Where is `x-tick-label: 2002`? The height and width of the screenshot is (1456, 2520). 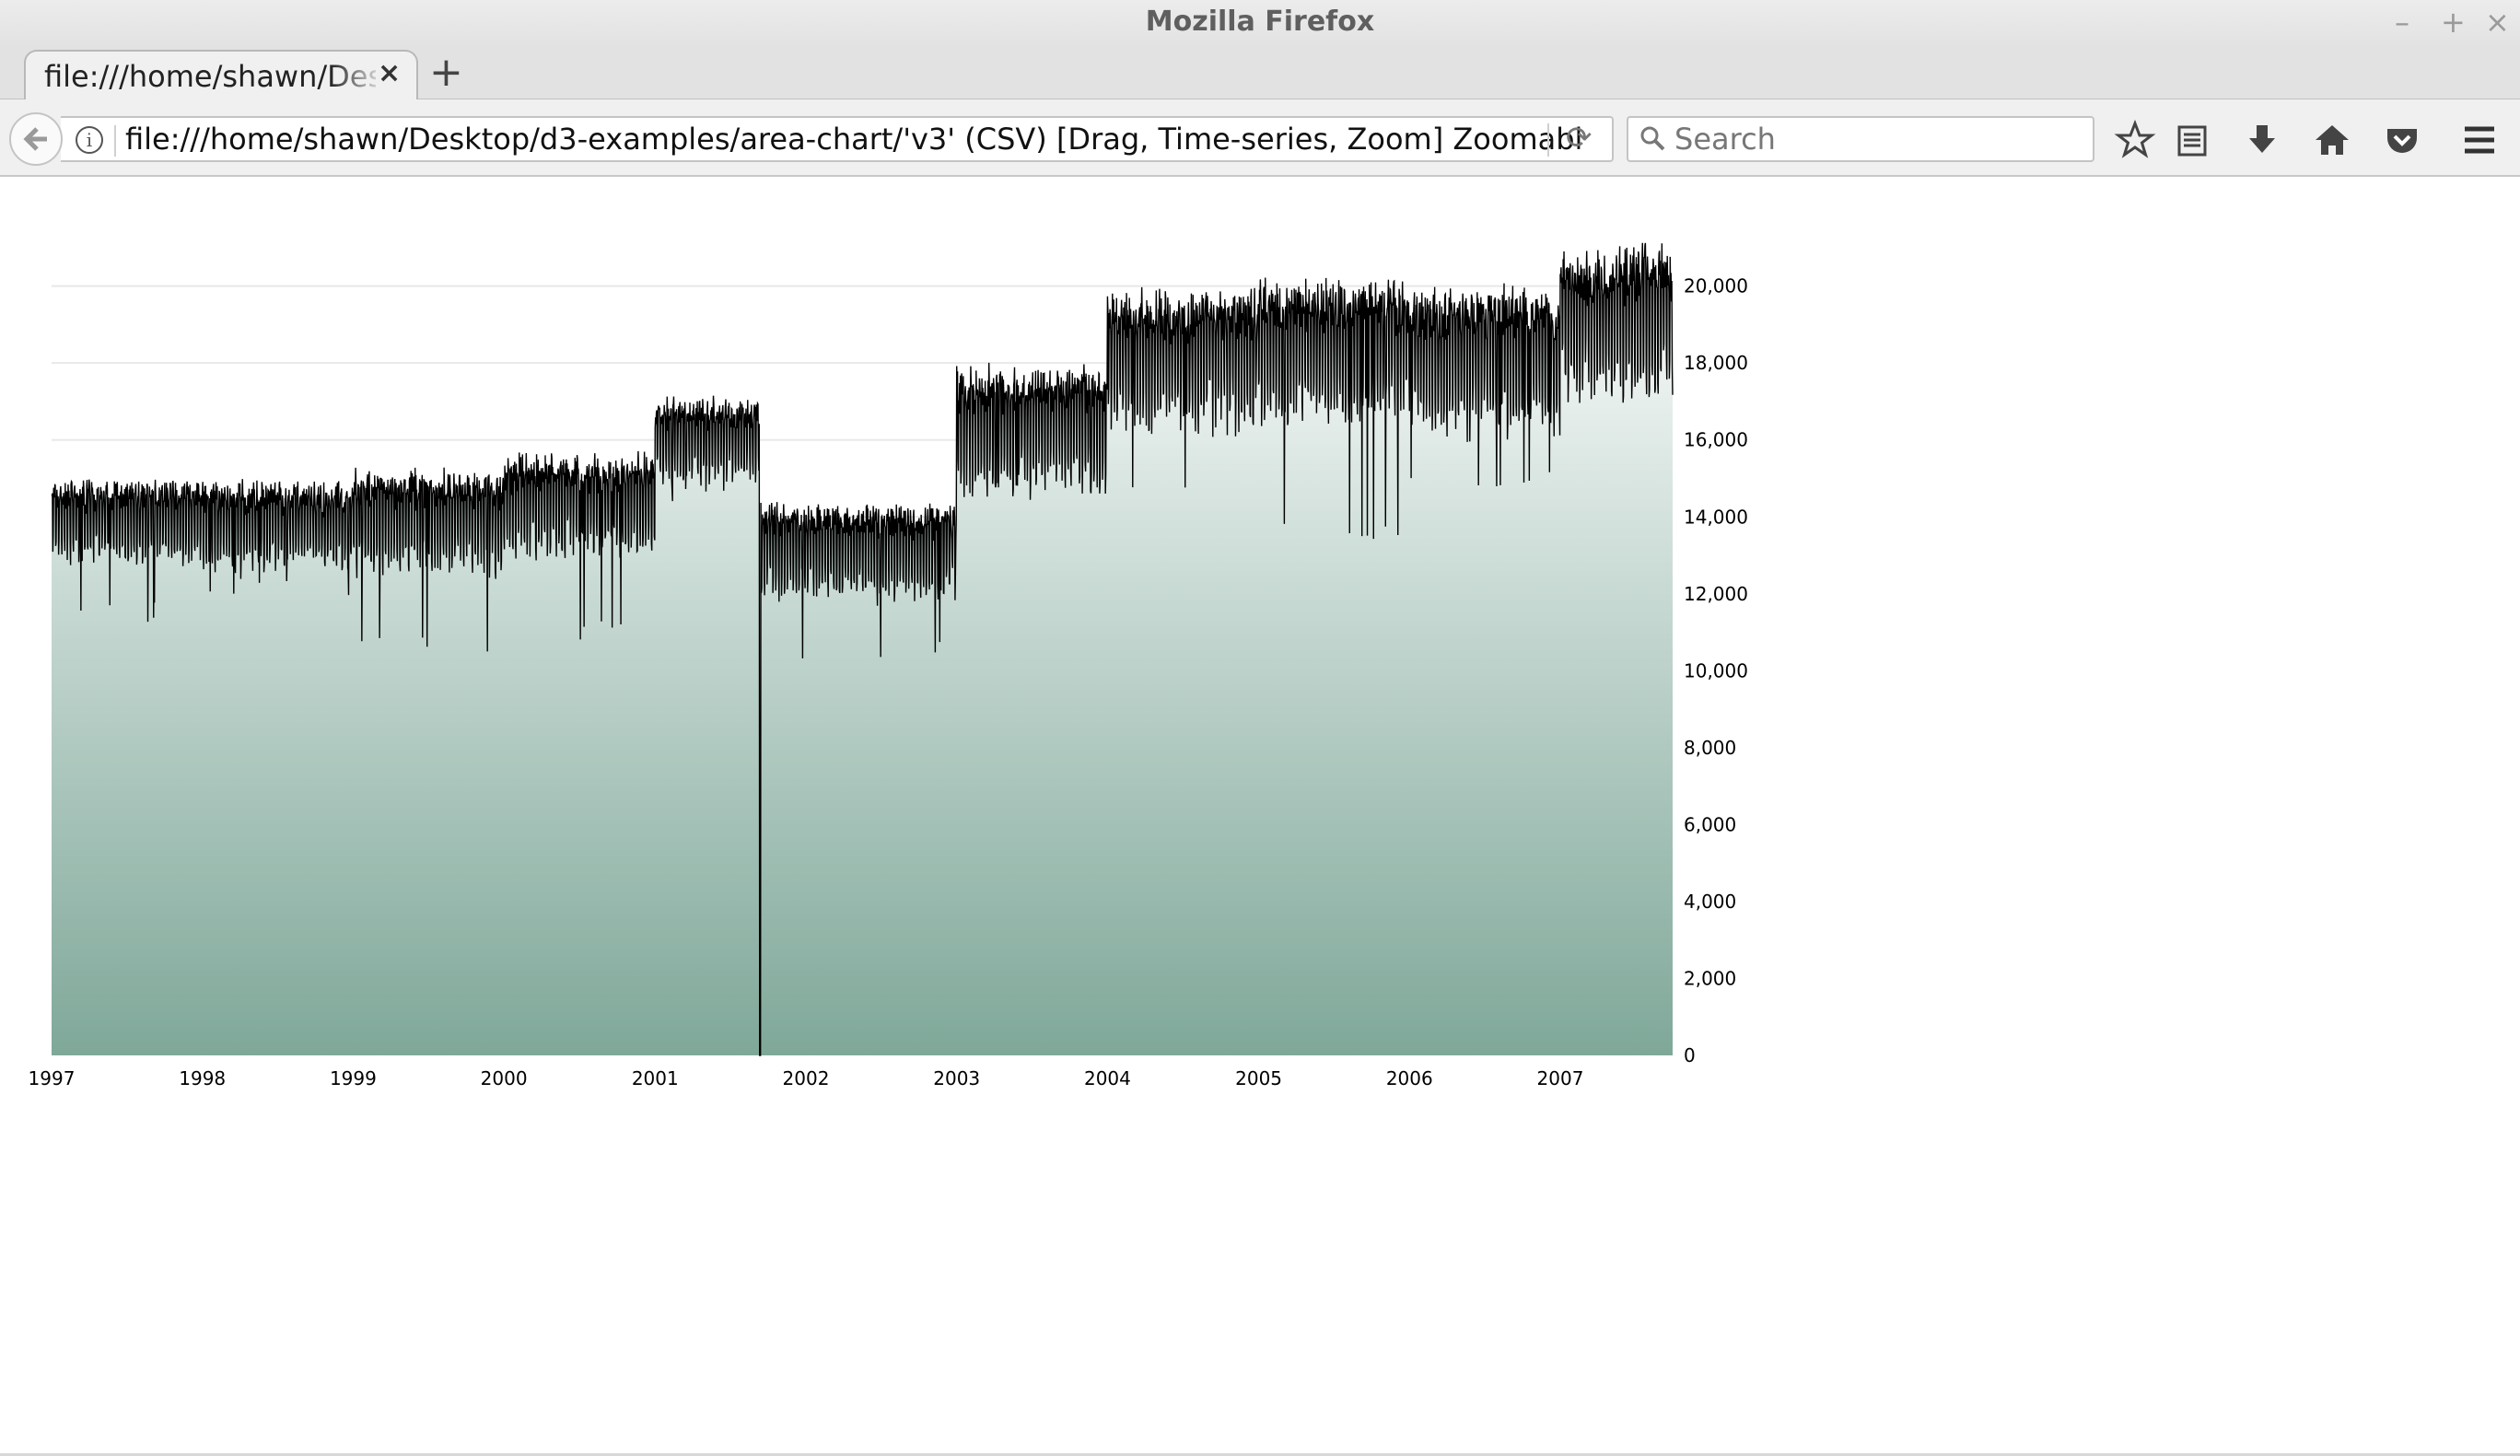
x-tick-label: 2002 is located at coordinates (806, 1078).